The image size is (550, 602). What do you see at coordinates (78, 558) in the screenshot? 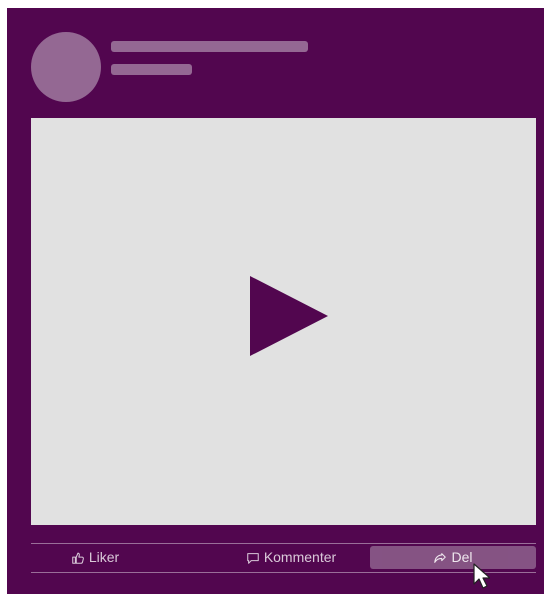
I see `thumbs-up-icon` at bounding box center [78, 558].